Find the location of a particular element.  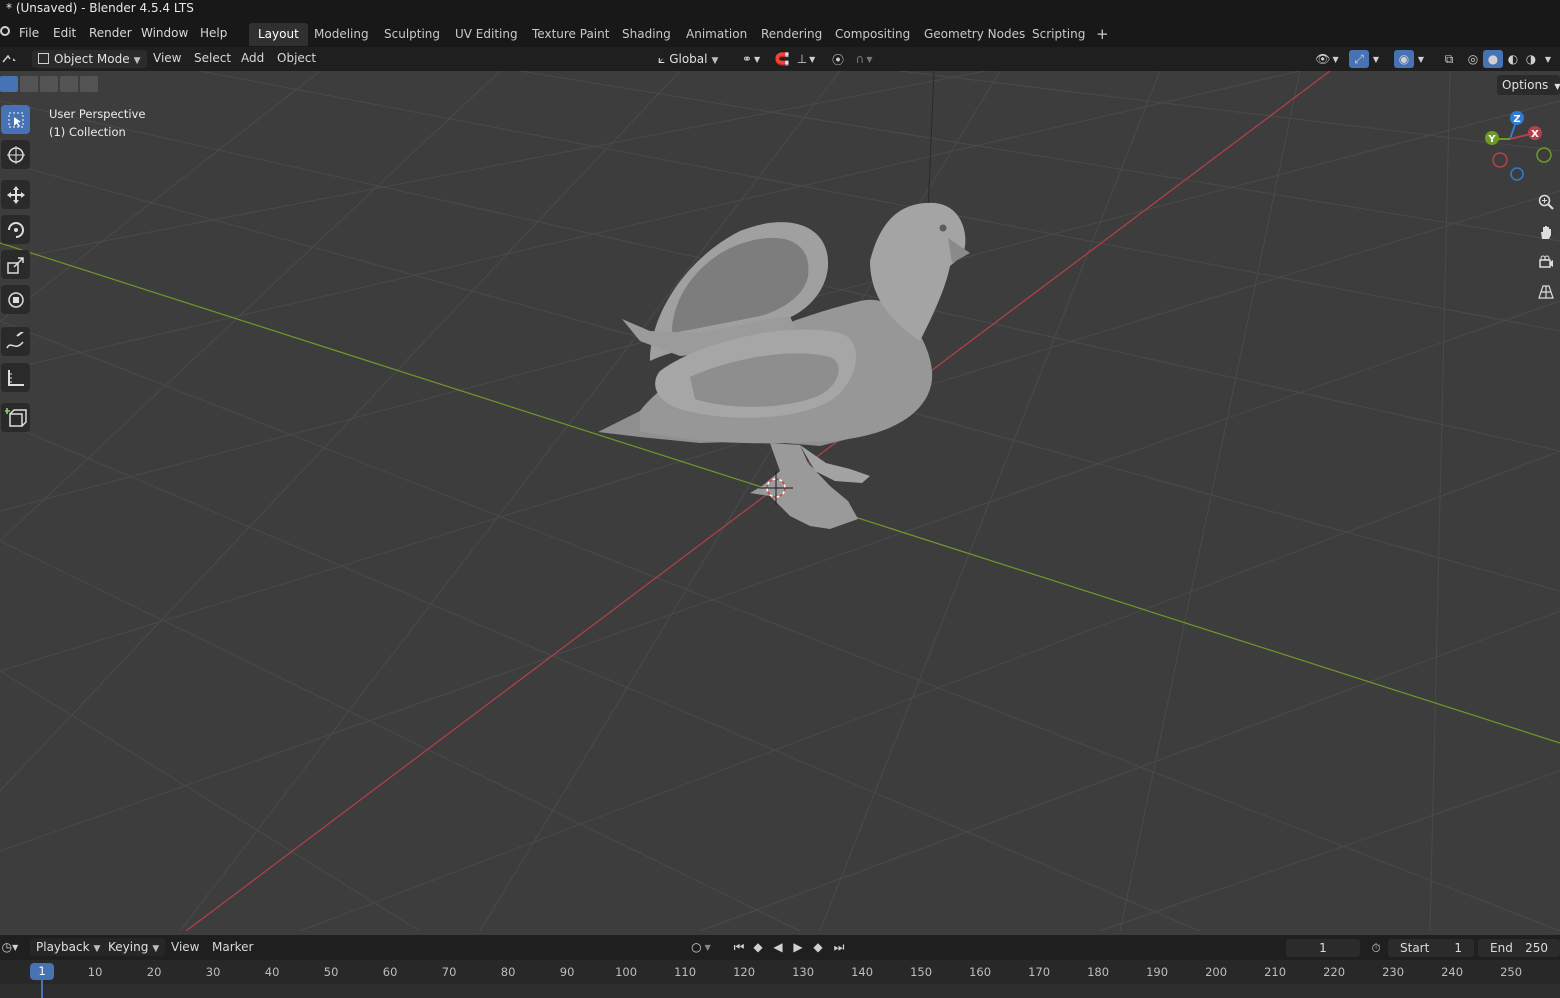

stopwatch-icon: ⏱ is located at coordinates (1376, 948).